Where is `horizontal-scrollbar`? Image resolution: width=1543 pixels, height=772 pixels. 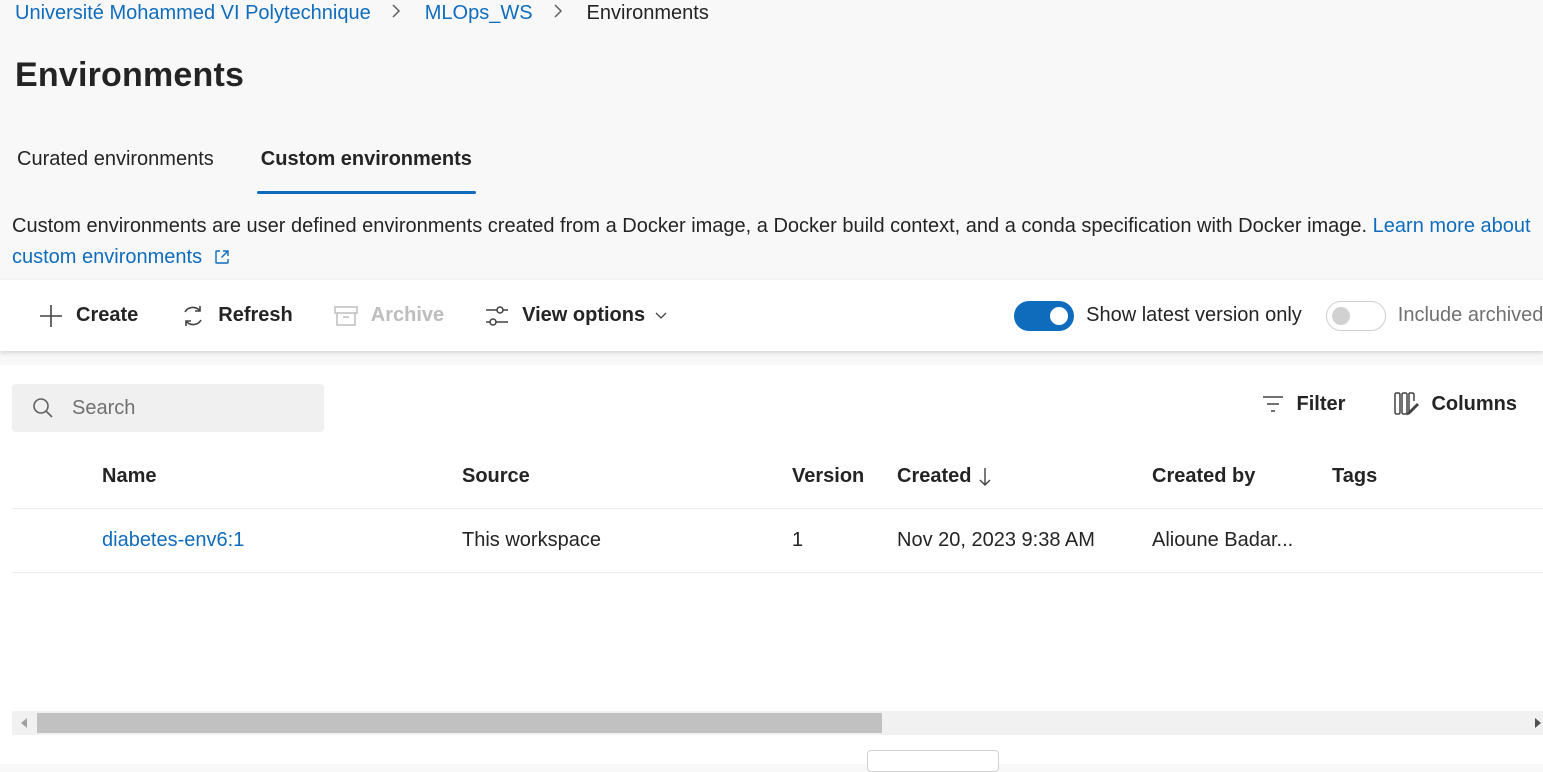 horizontal-scrollbar is located at coordinates (777, 723).